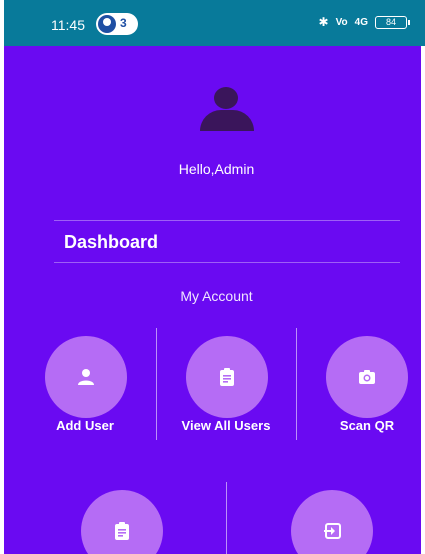  I want to click on signal-strength: 4G, so click(361, 22).